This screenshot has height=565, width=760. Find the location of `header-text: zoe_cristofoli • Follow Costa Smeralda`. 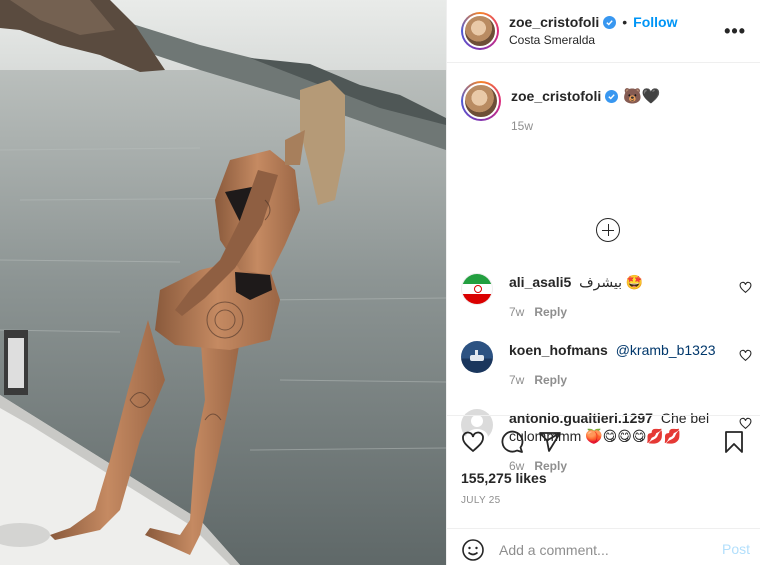

header-text: zoe_cristofoli • Follow Costa Smeralda is located at coordinates (593, 30).